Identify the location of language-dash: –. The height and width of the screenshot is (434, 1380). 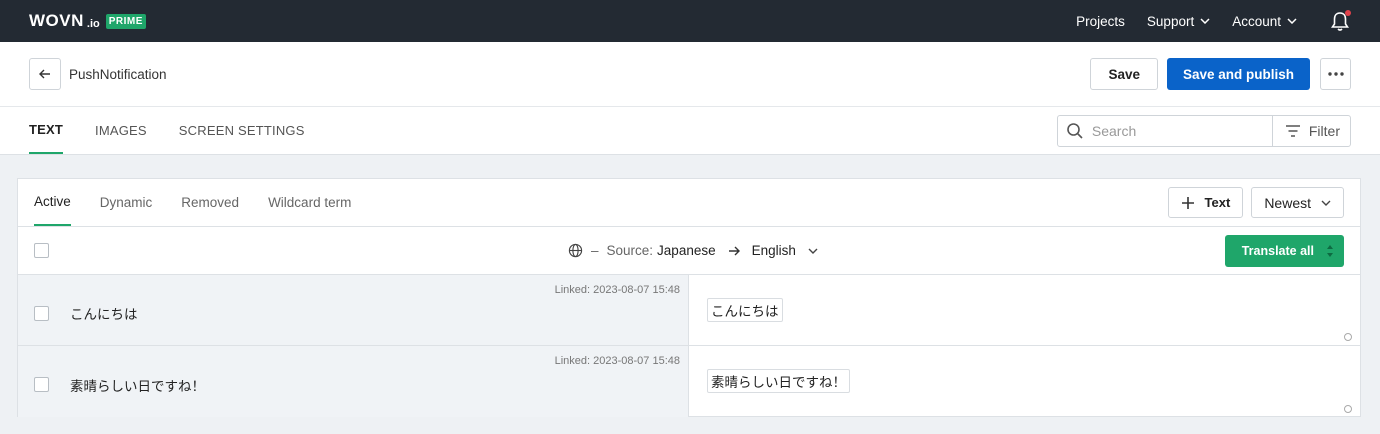
(595, 250).